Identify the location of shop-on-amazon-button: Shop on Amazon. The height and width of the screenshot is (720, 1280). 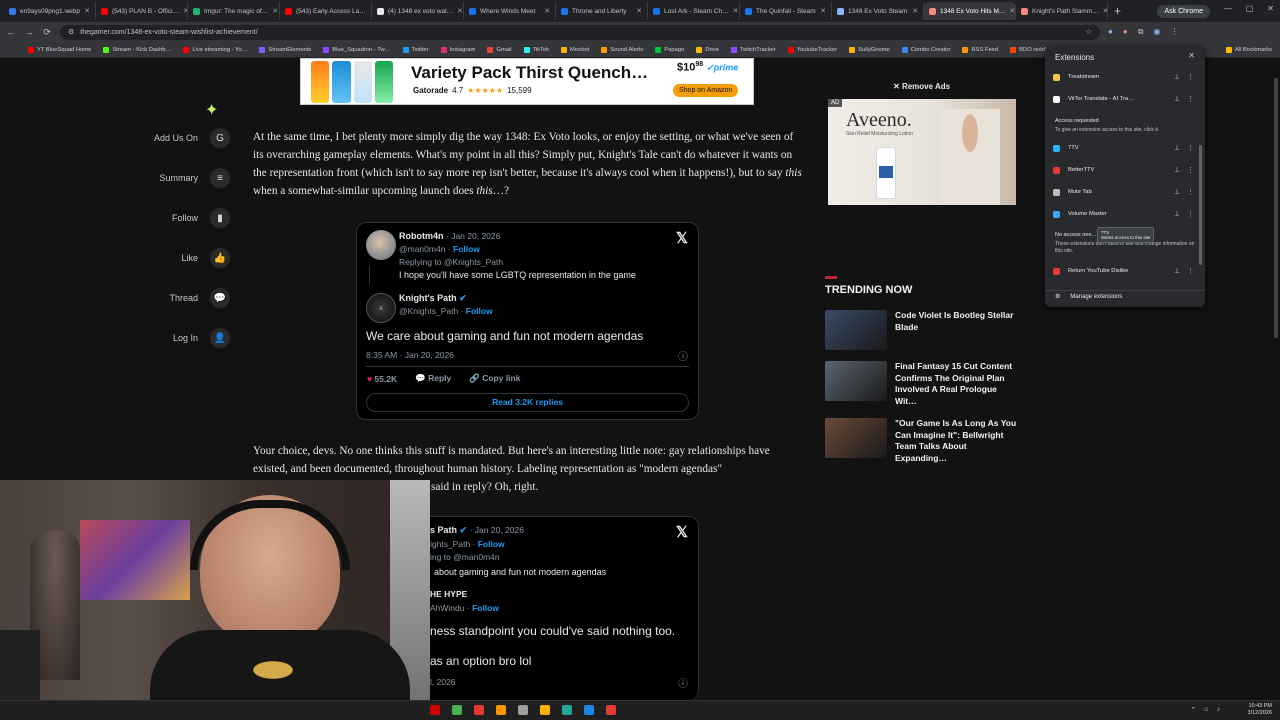
(706, 90).